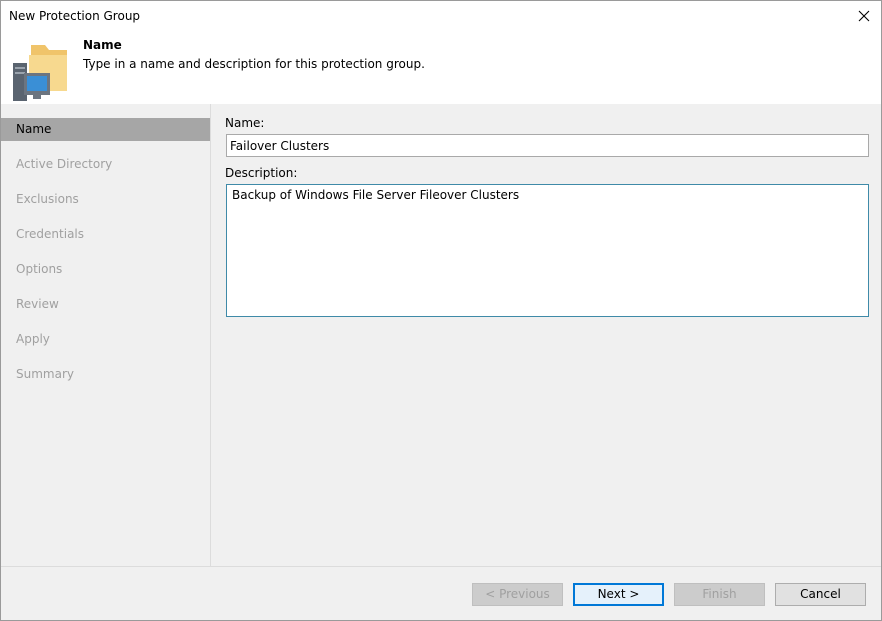 Image resolution: width=882 pixels, height=621 pixels. Describe the element at coordinates (105, 129) in the screenshot. I see `step-name: Name` at that location.